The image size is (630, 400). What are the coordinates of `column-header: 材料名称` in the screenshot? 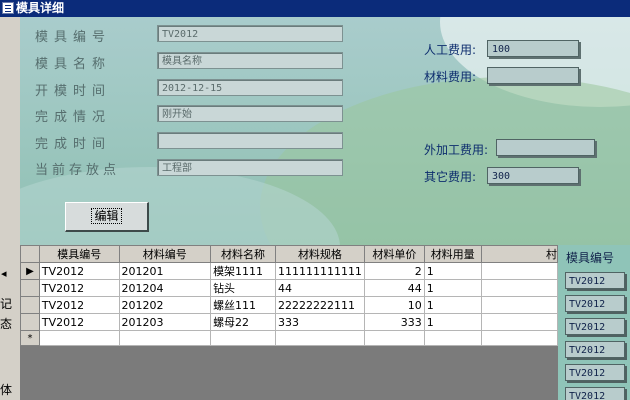 It's located at (243, 254).